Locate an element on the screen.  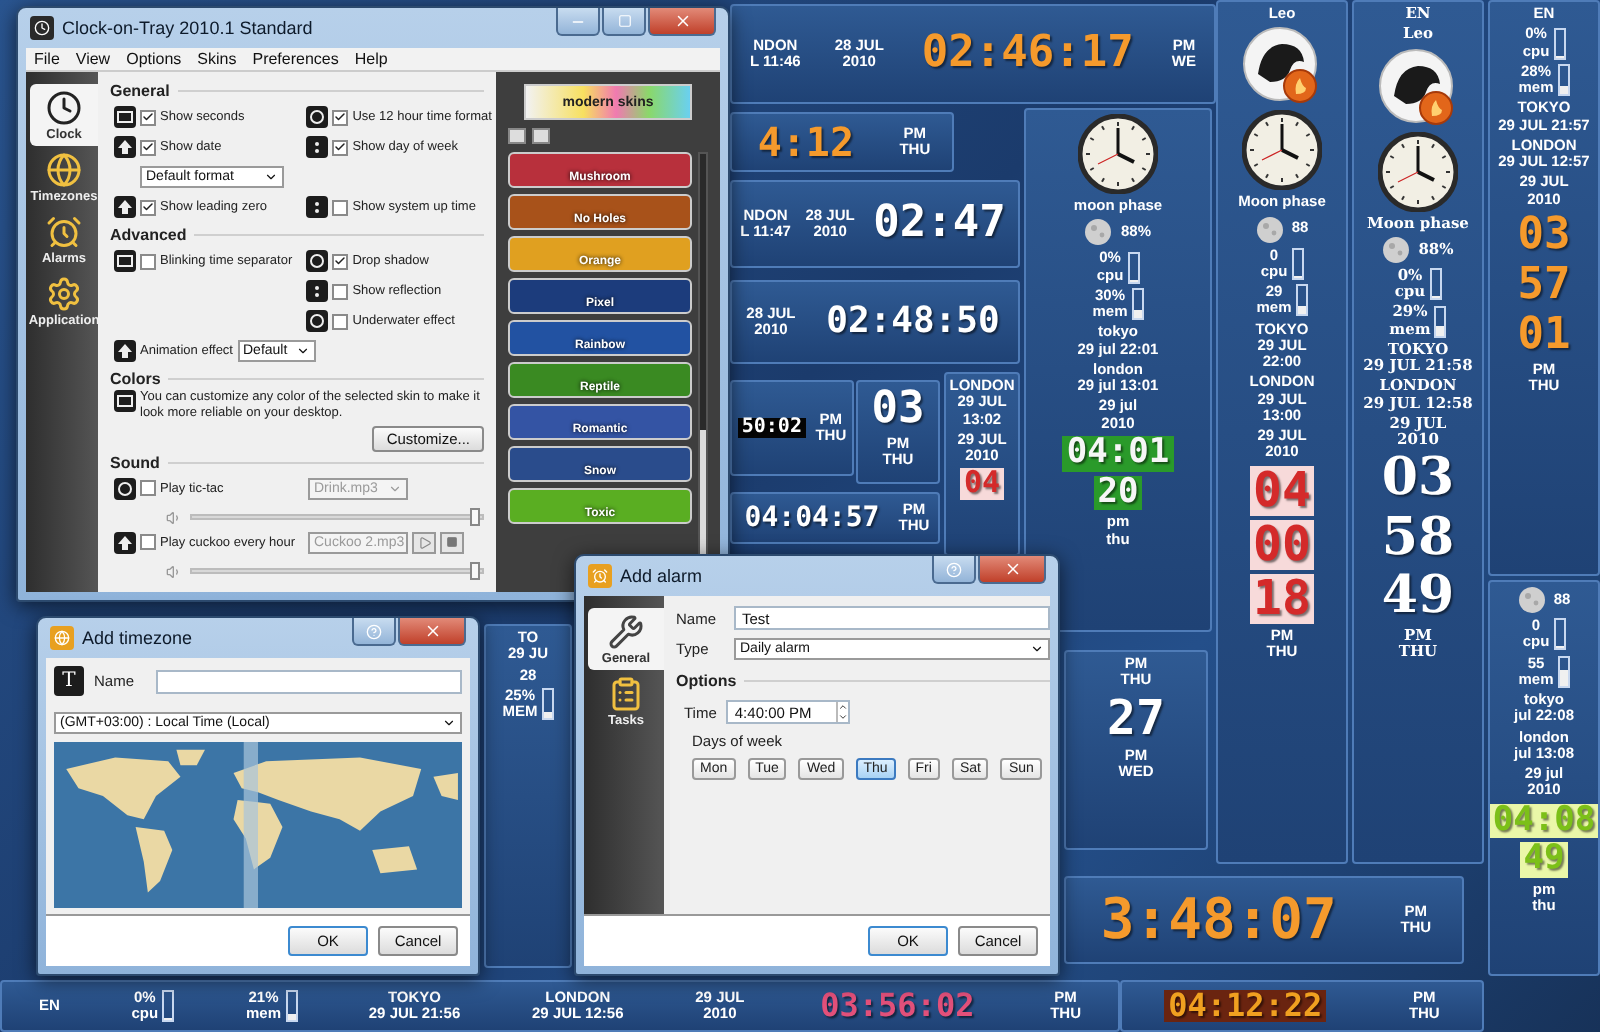
clock-digits: 00 is located at coordinates (1282, 544).